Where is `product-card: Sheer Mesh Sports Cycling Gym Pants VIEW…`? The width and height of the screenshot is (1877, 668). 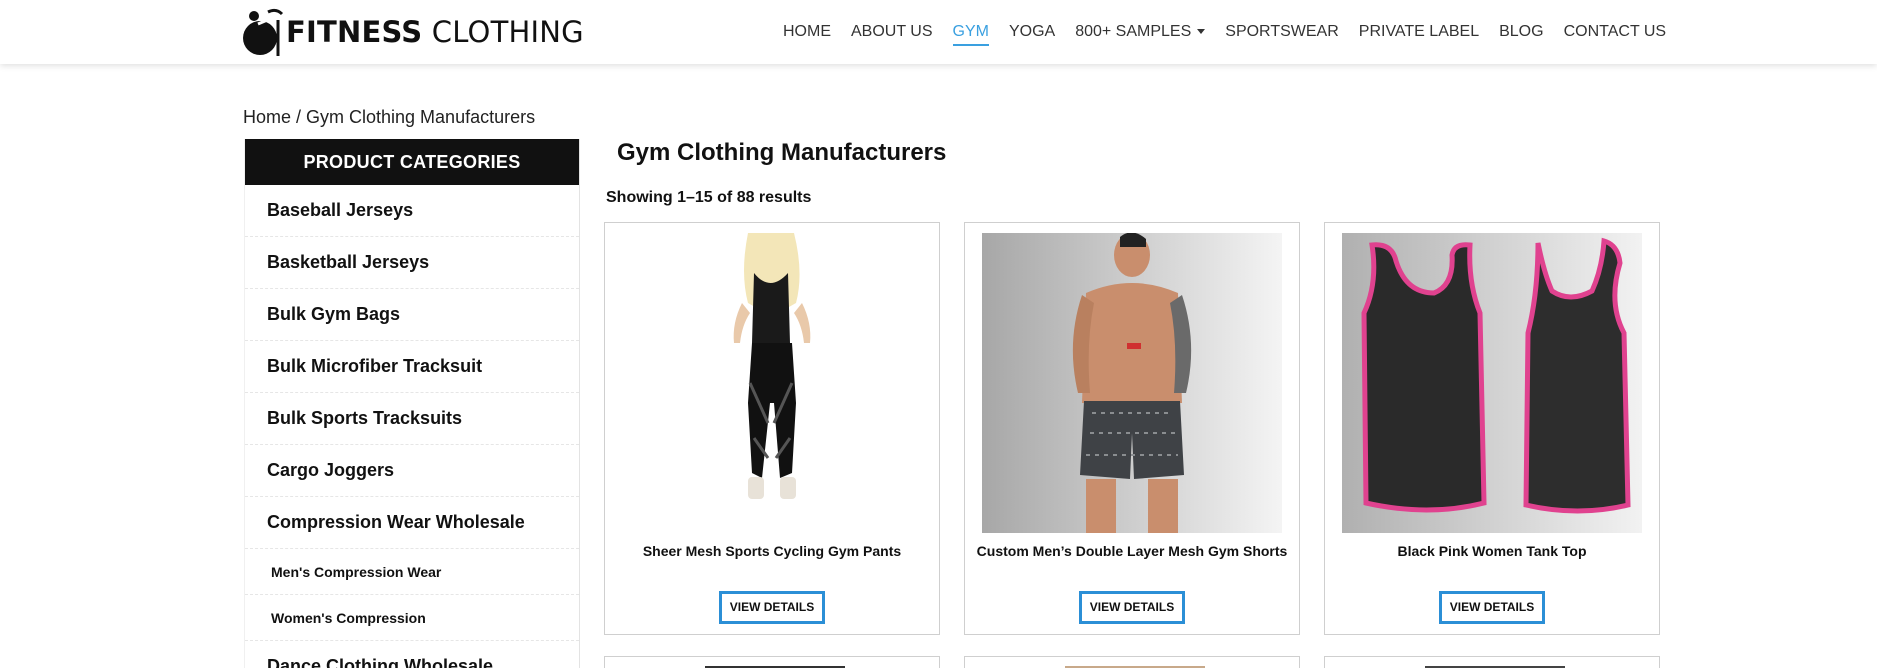
product-card: Sheer Mesh Sports Cycling Gym Pants VIEW… is located at coordinates (772, 428).